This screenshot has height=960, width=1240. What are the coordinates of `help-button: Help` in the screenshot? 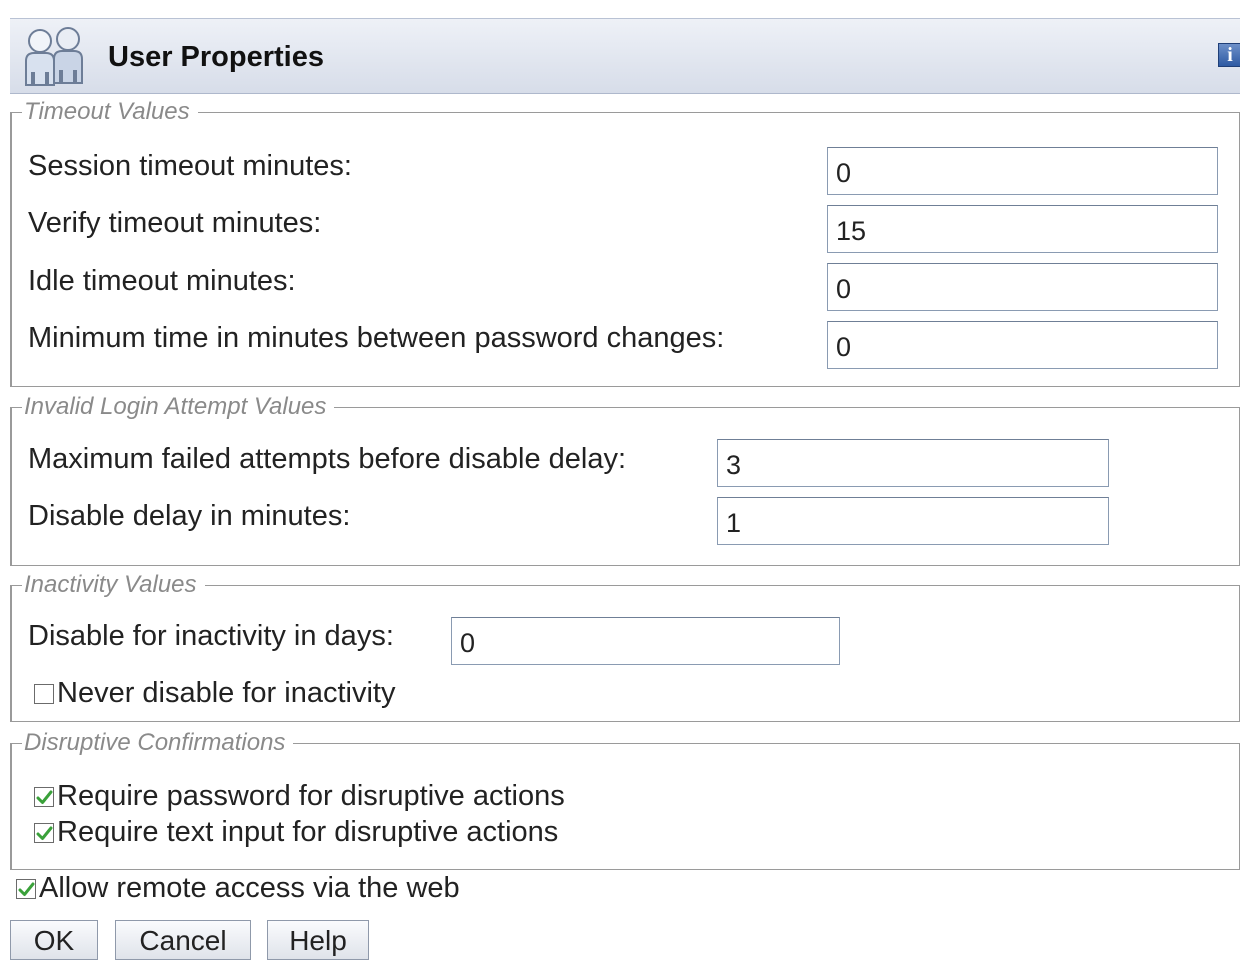 It's located at (318, 940).